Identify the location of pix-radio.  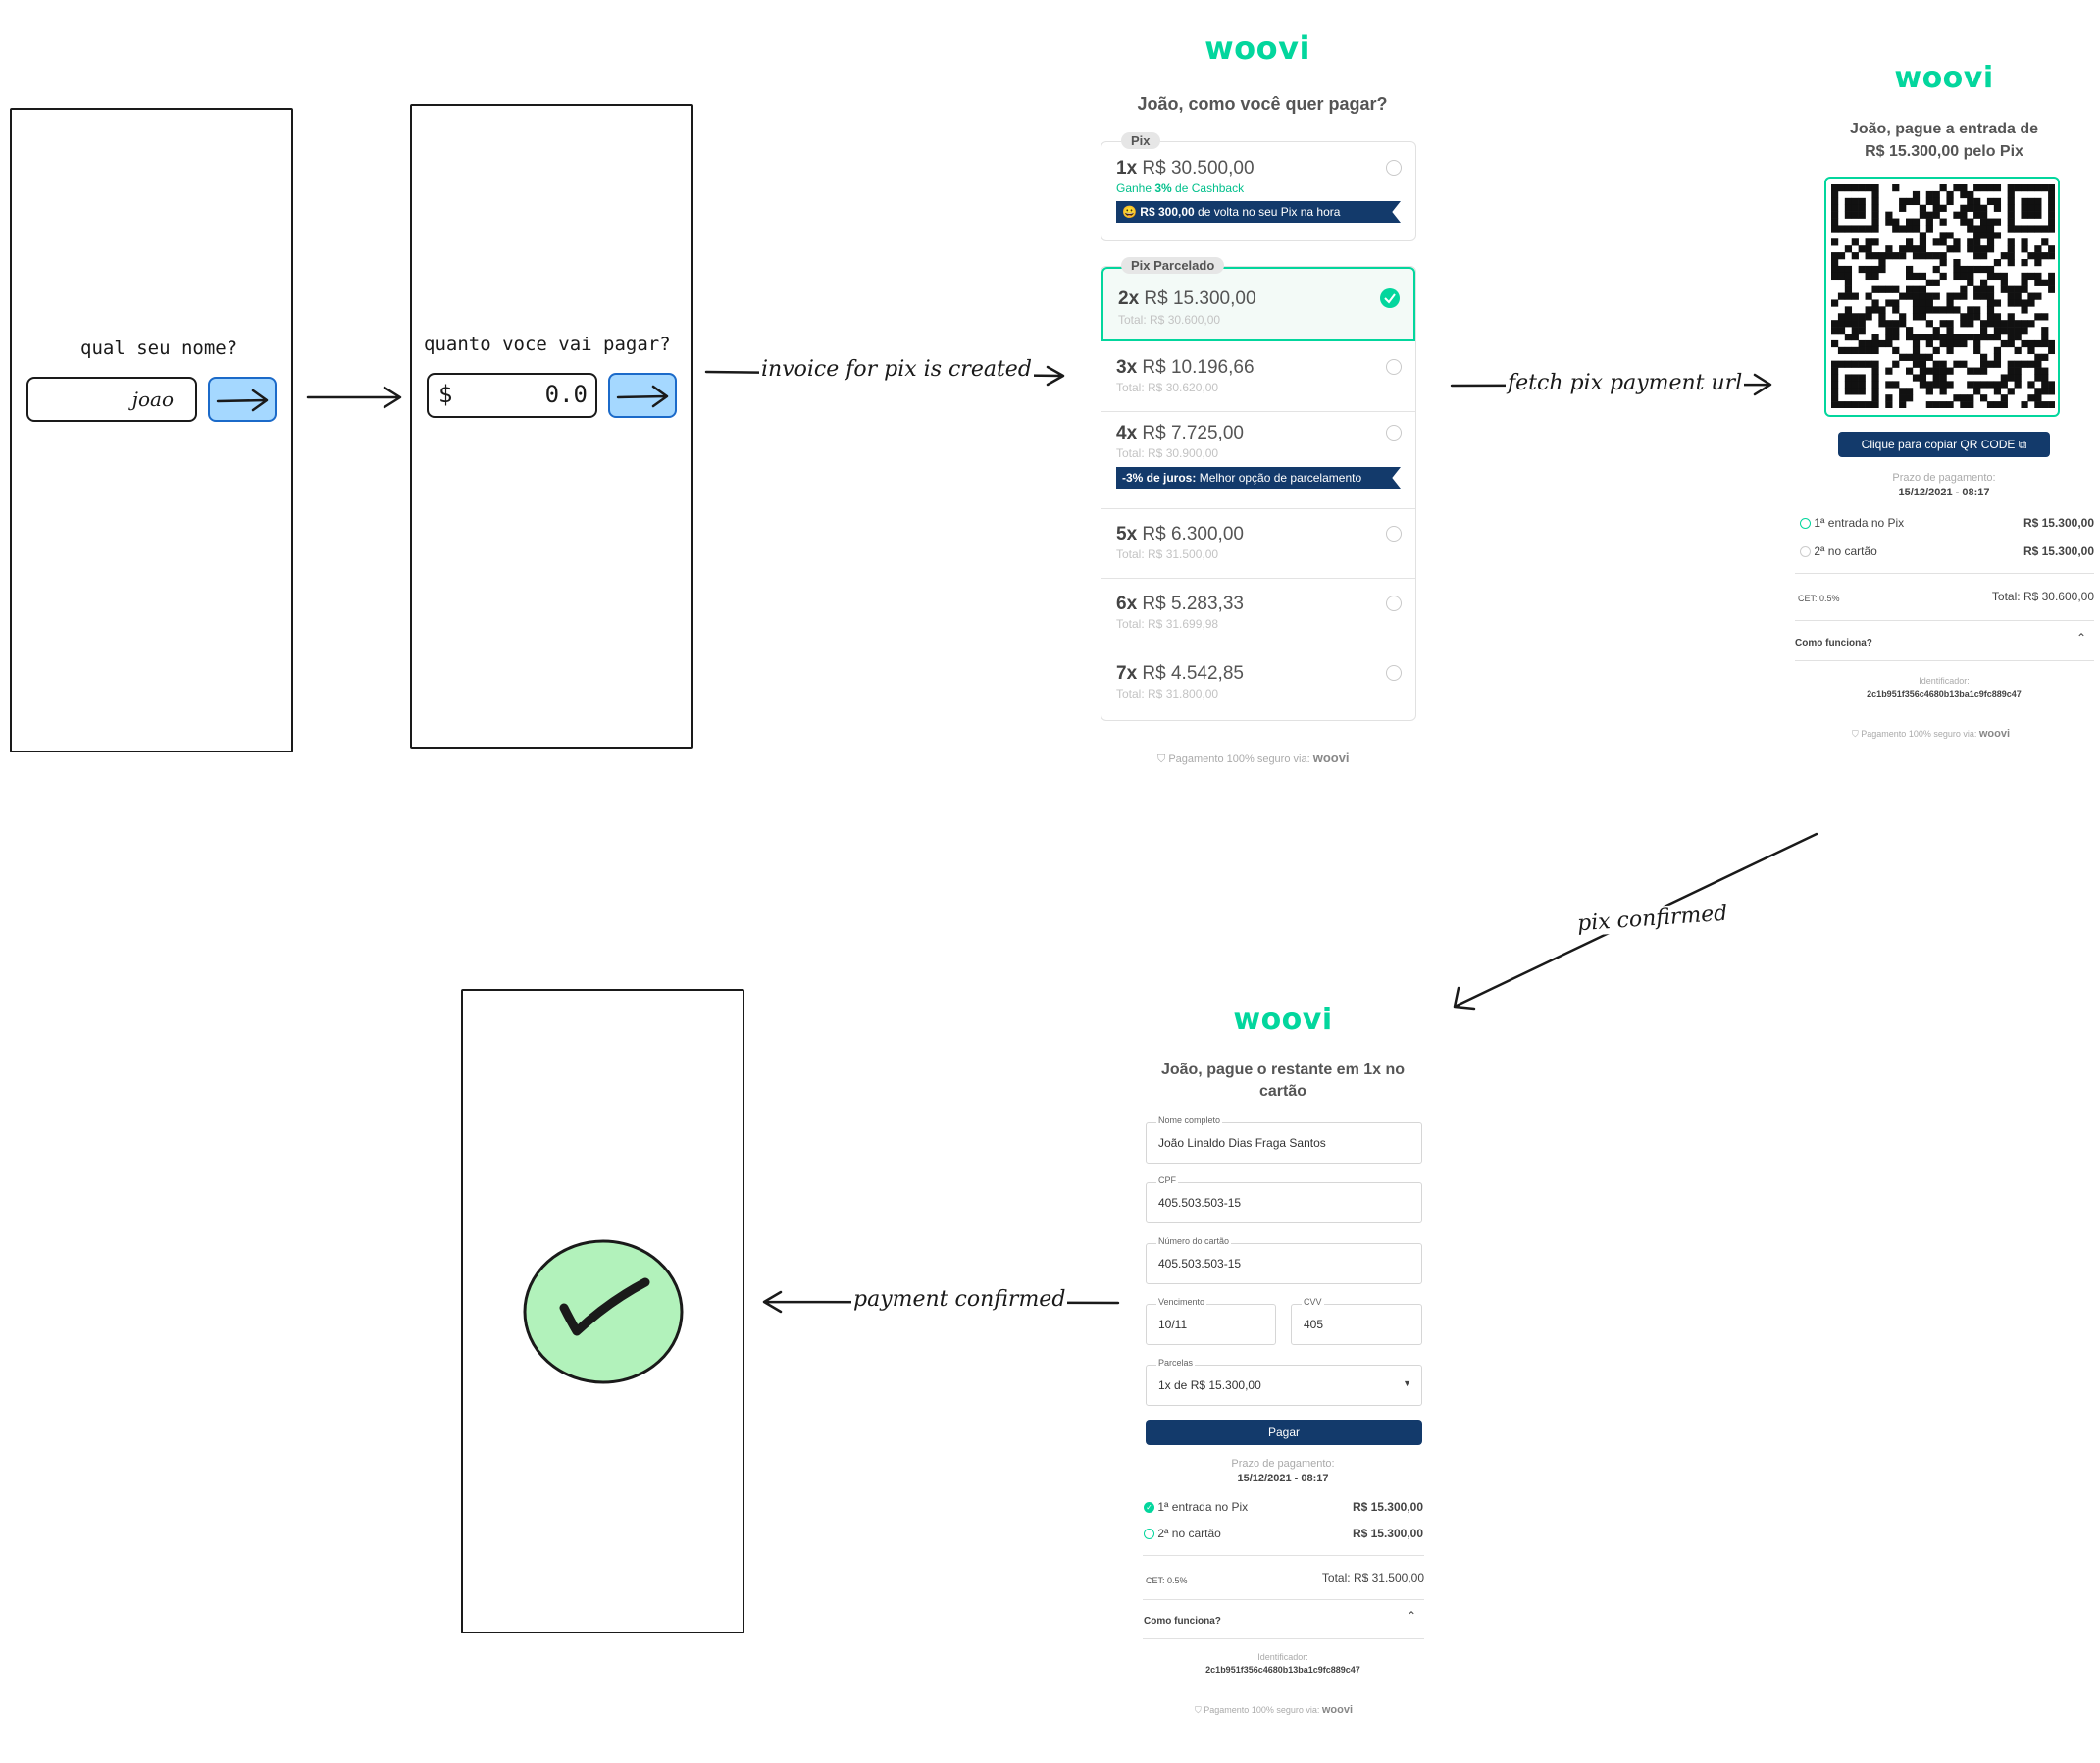
(1394, 168).